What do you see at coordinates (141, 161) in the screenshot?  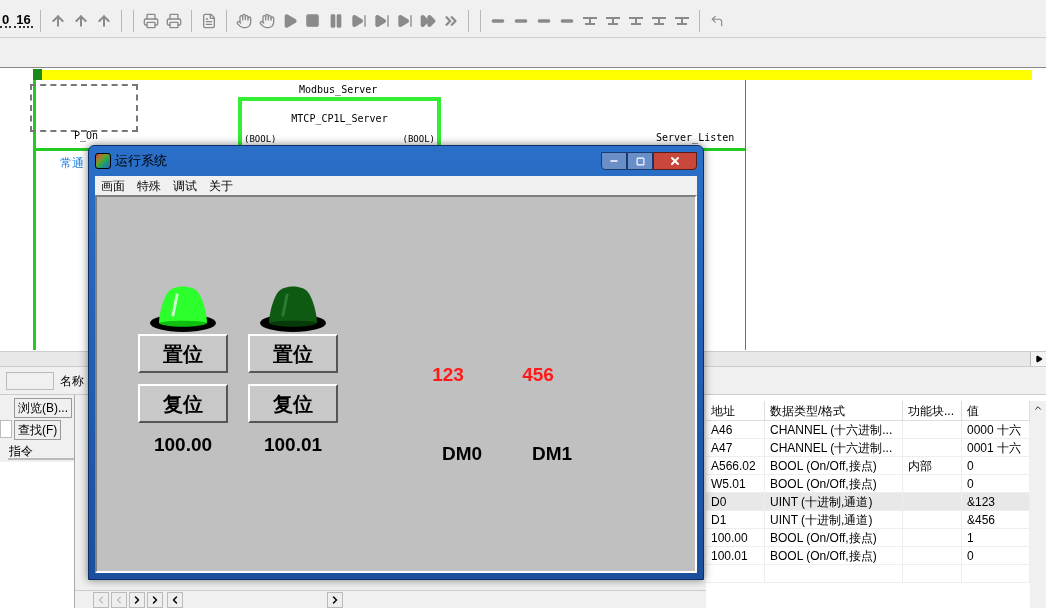 I see `window-title: 运行系统` at bounding box center [141, 161].